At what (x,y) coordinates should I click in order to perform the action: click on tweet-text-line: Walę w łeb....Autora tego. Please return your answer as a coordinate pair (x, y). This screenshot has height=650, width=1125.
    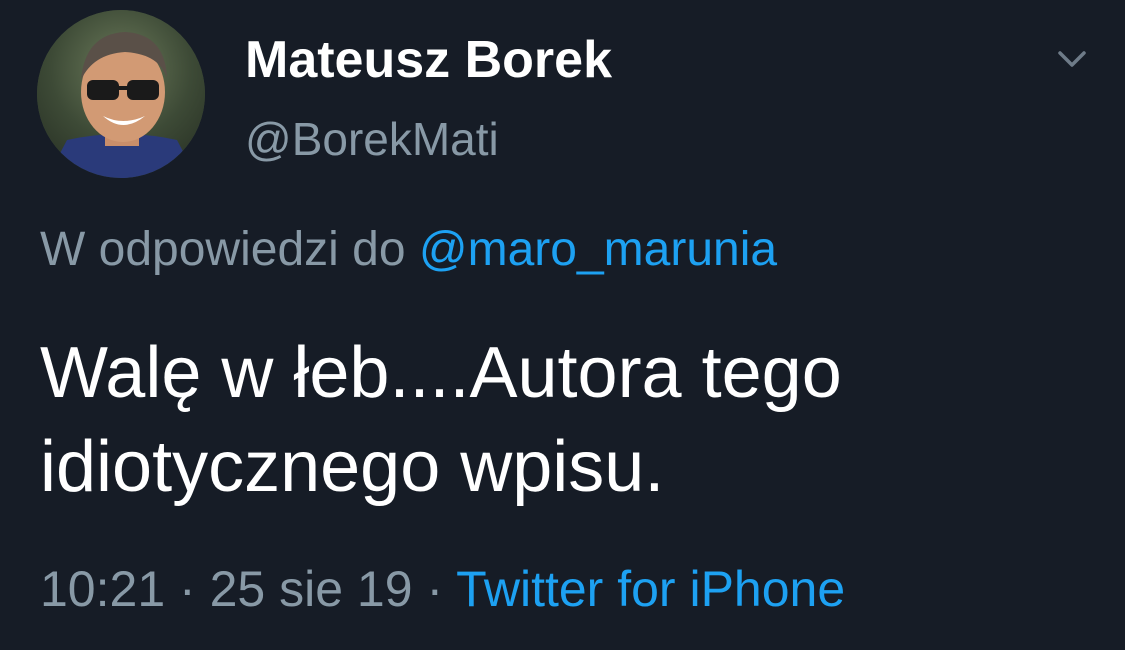
    Looking at the image, I should click on (441, 373).